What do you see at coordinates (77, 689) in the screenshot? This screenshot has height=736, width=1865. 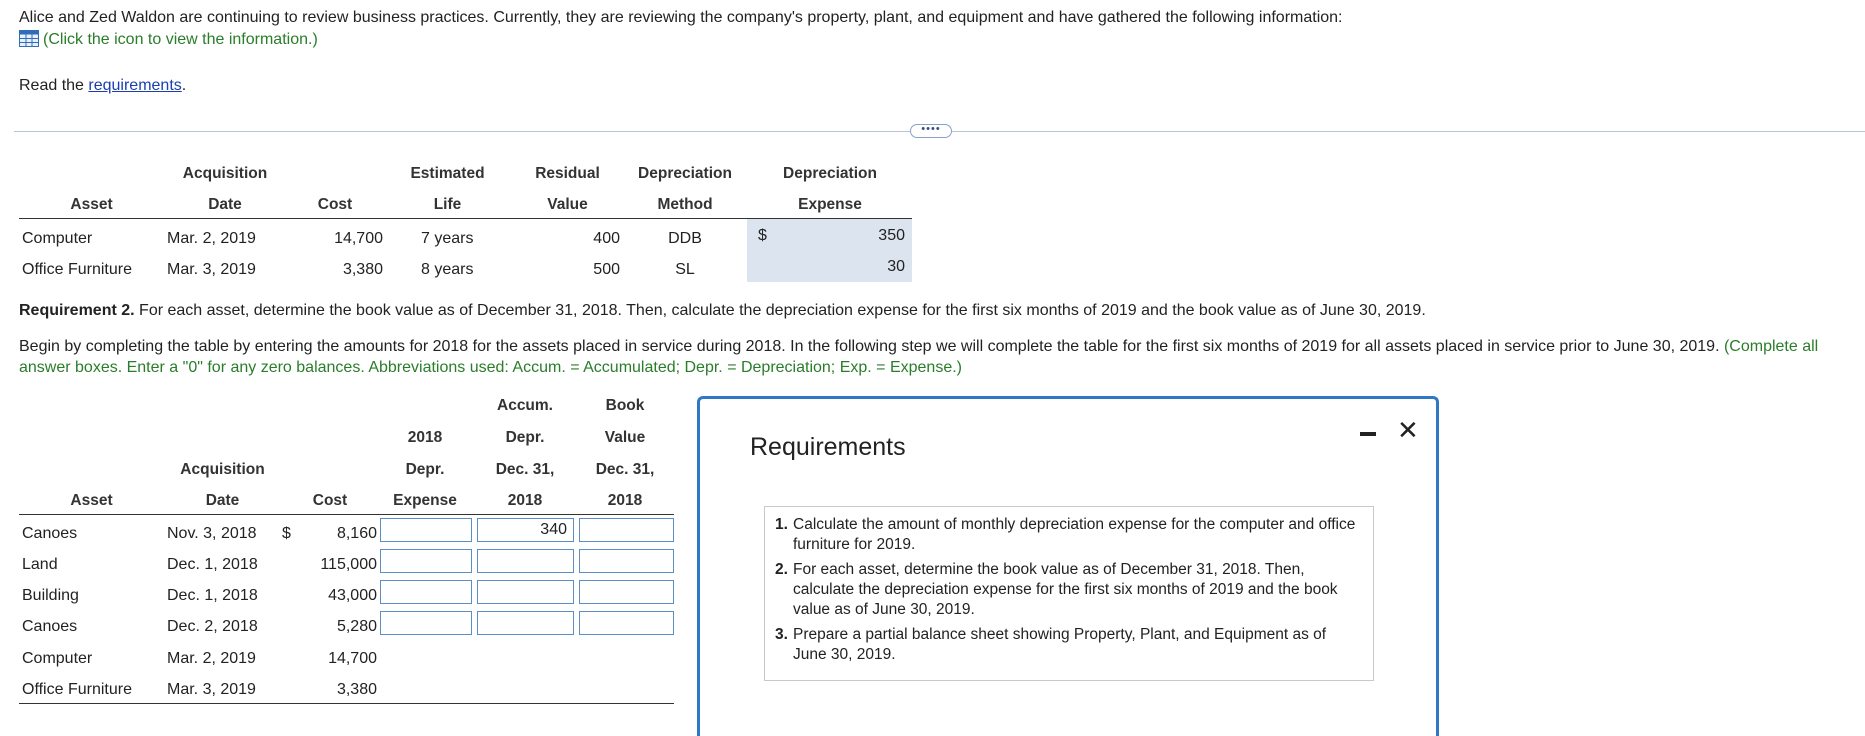 I see `t2-row6-asset: Office Furniture` at bounding box center [77, 689].